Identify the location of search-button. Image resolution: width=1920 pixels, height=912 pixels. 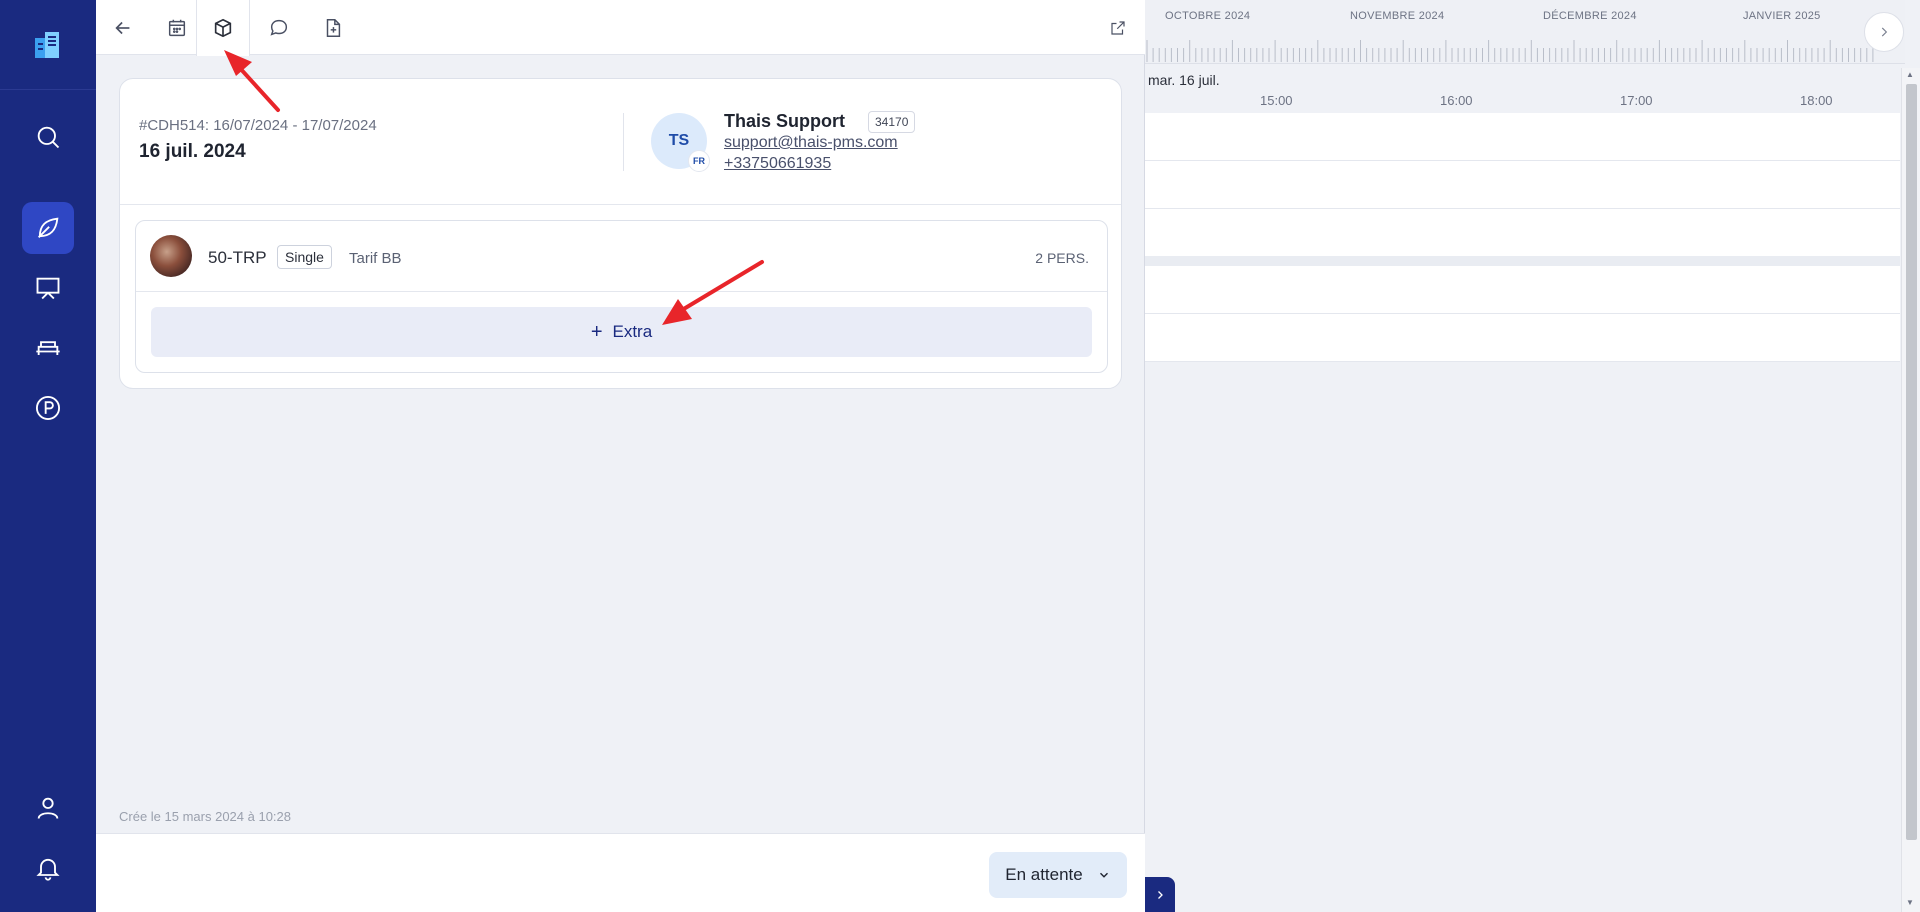
(48, 137).